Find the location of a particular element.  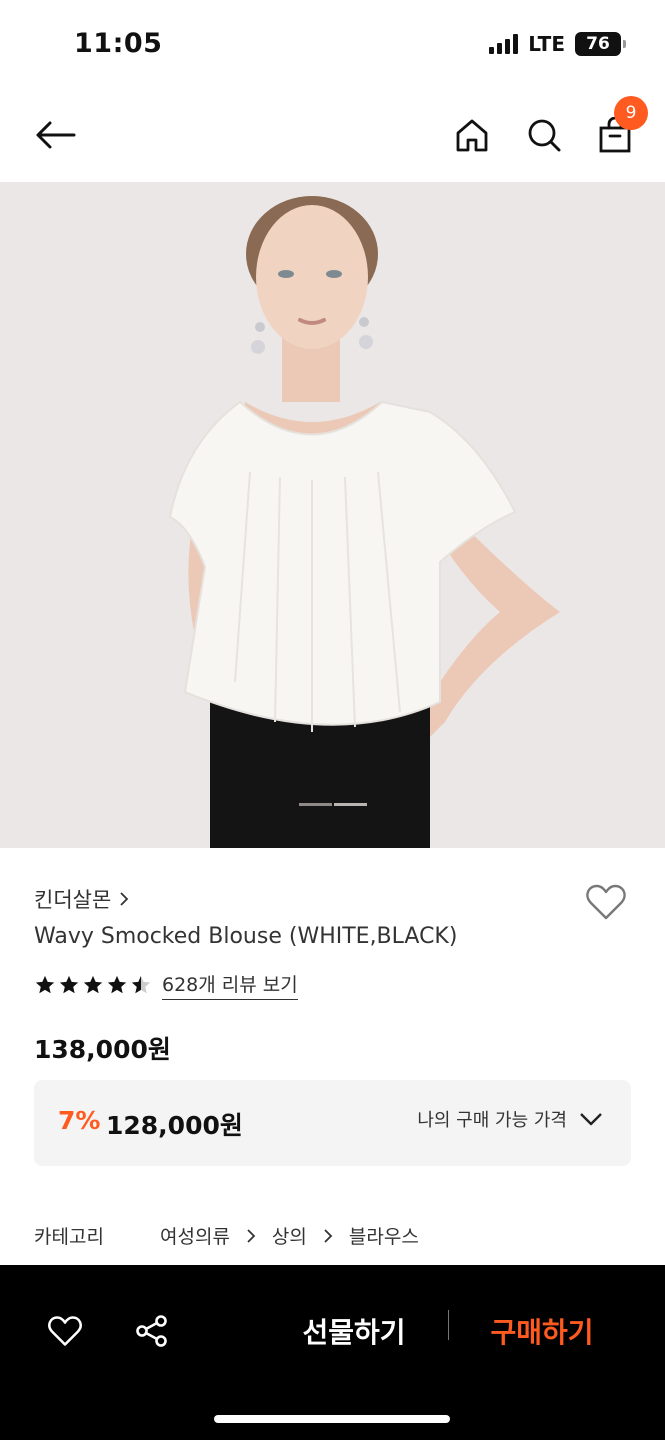

share-icon is located at coordinates (151, 1331).